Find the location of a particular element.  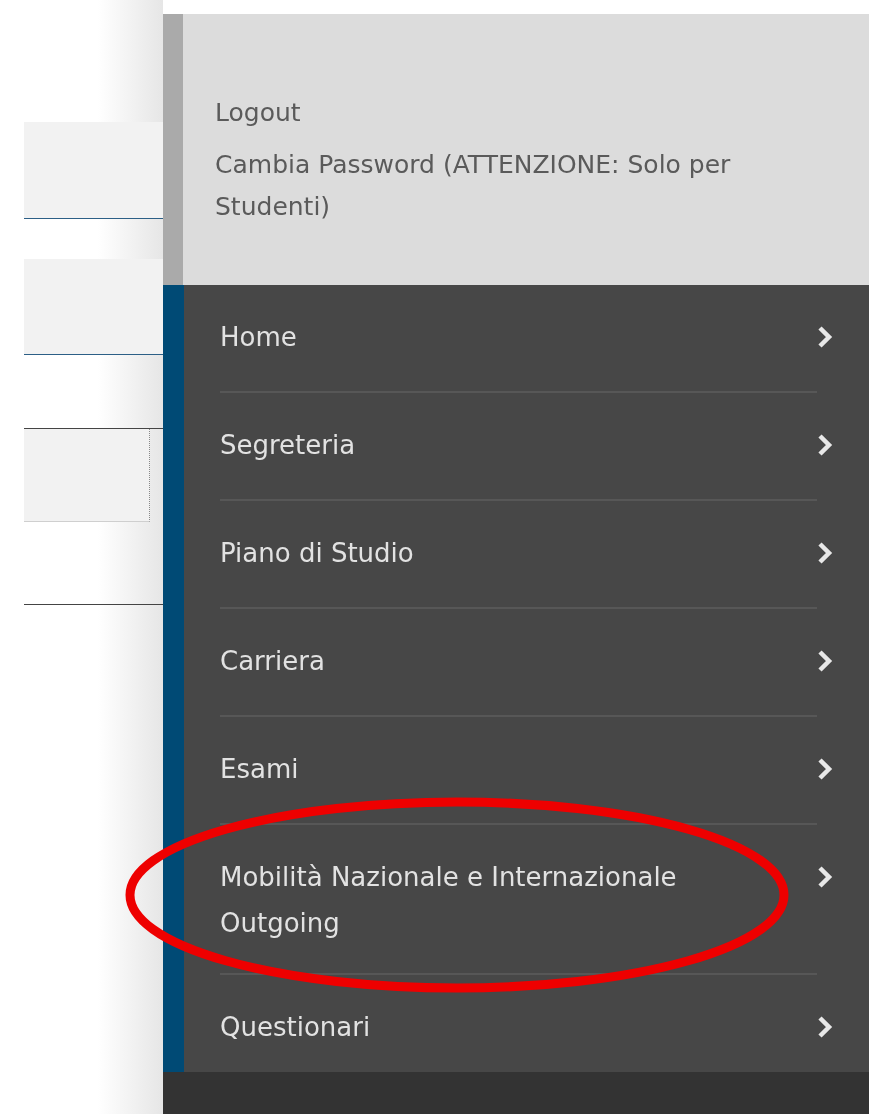

account-link: Logout is located at coordinates (515, 113).